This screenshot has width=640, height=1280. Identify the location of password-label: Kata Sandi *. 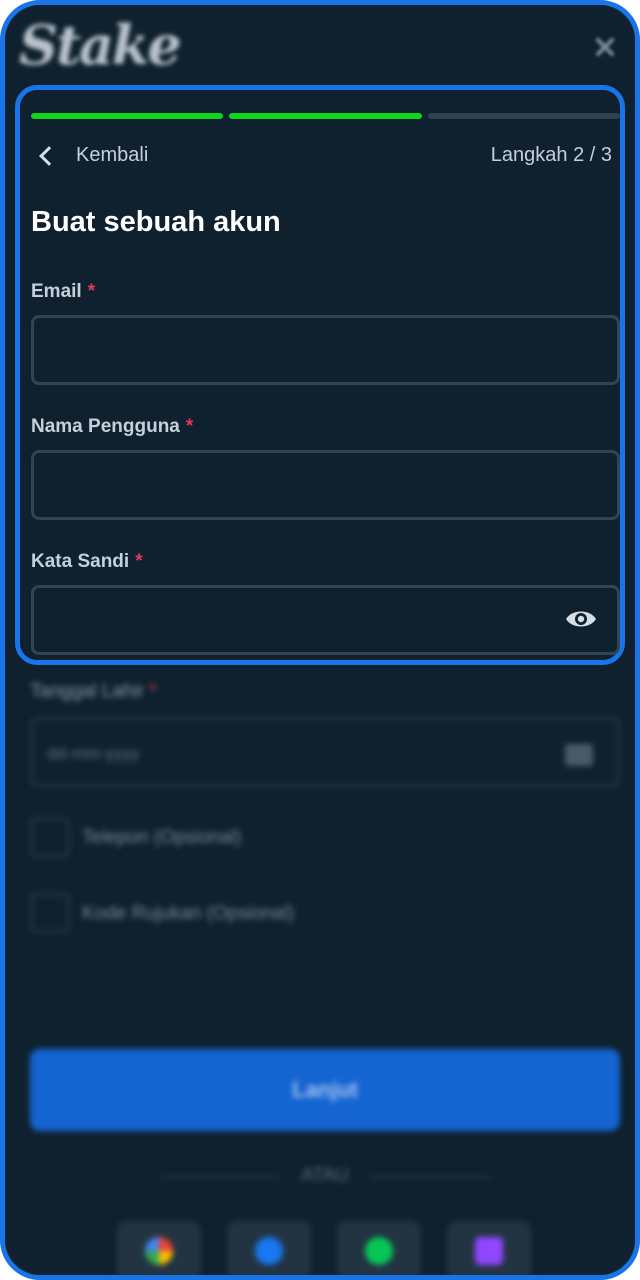
(87, 561).